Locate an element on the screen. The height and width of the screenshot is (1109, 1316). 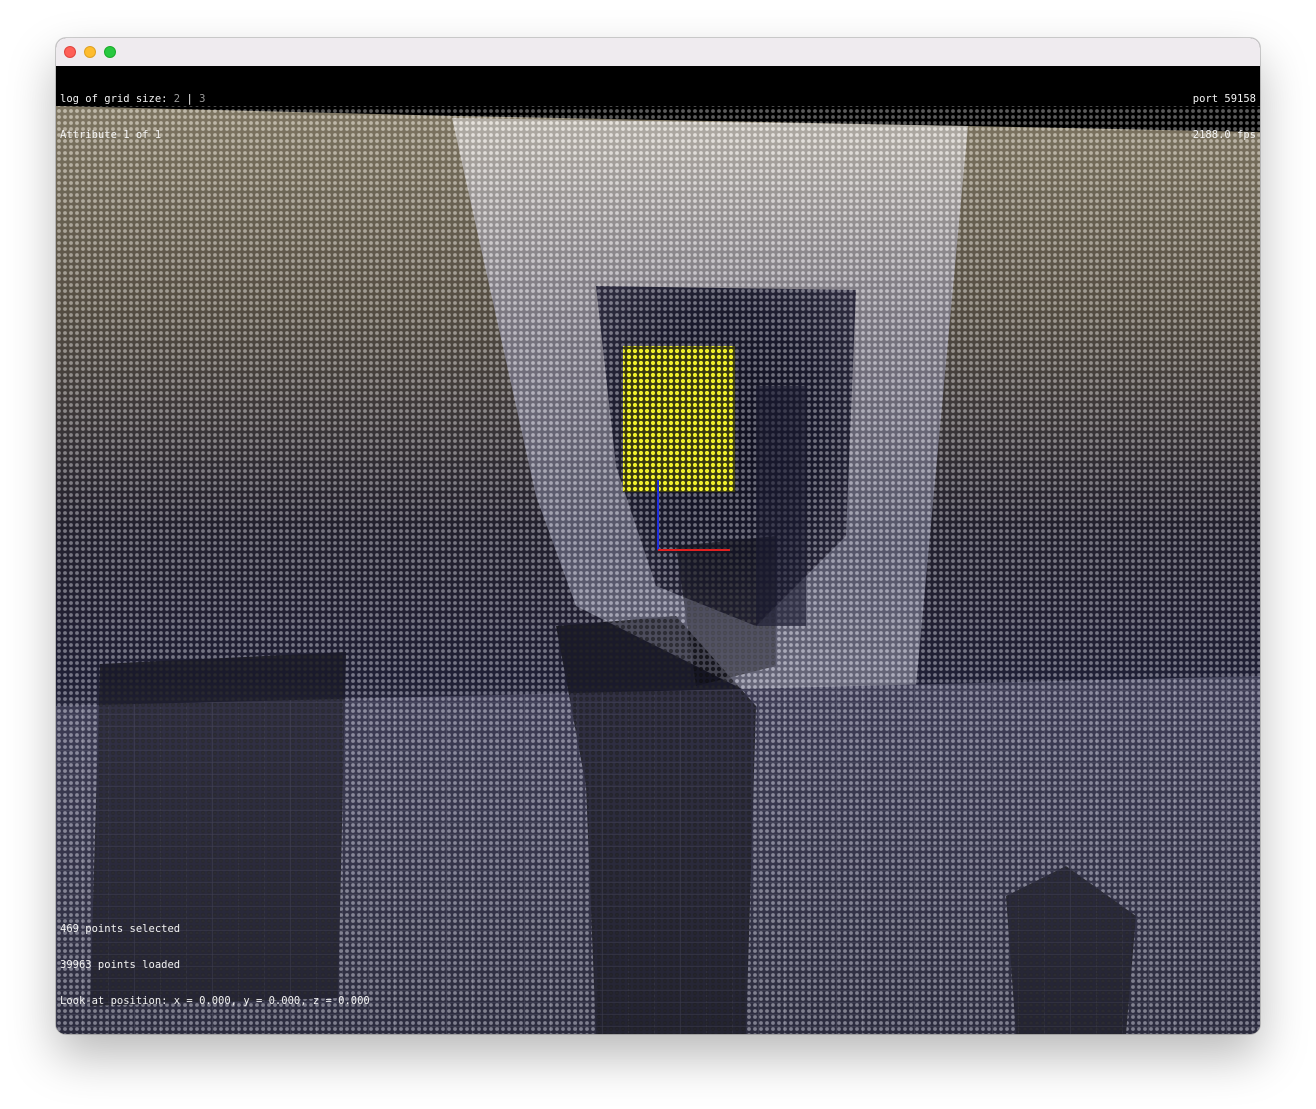
points-selected-readout: 469 points selected is located at coordinates (120, 929).